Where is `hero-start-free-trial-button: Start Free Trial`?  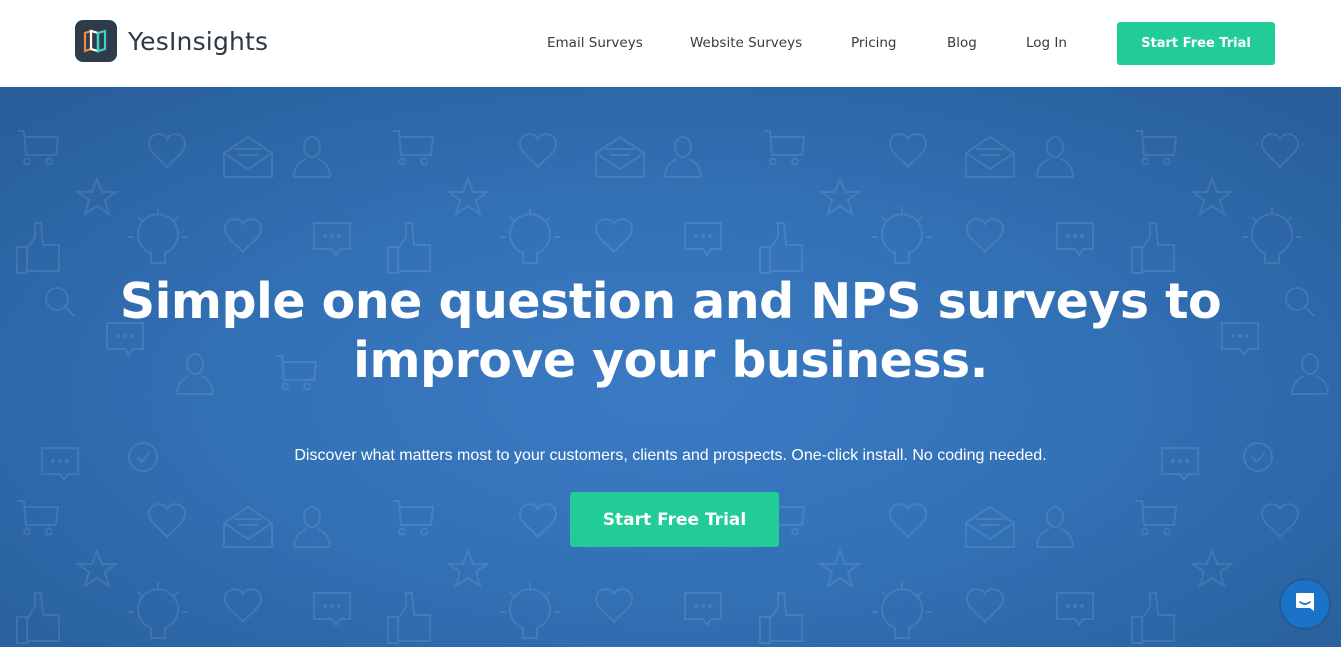
hero-start-free-trial-button: Start Free Trial is located at coordinates (674, 519).